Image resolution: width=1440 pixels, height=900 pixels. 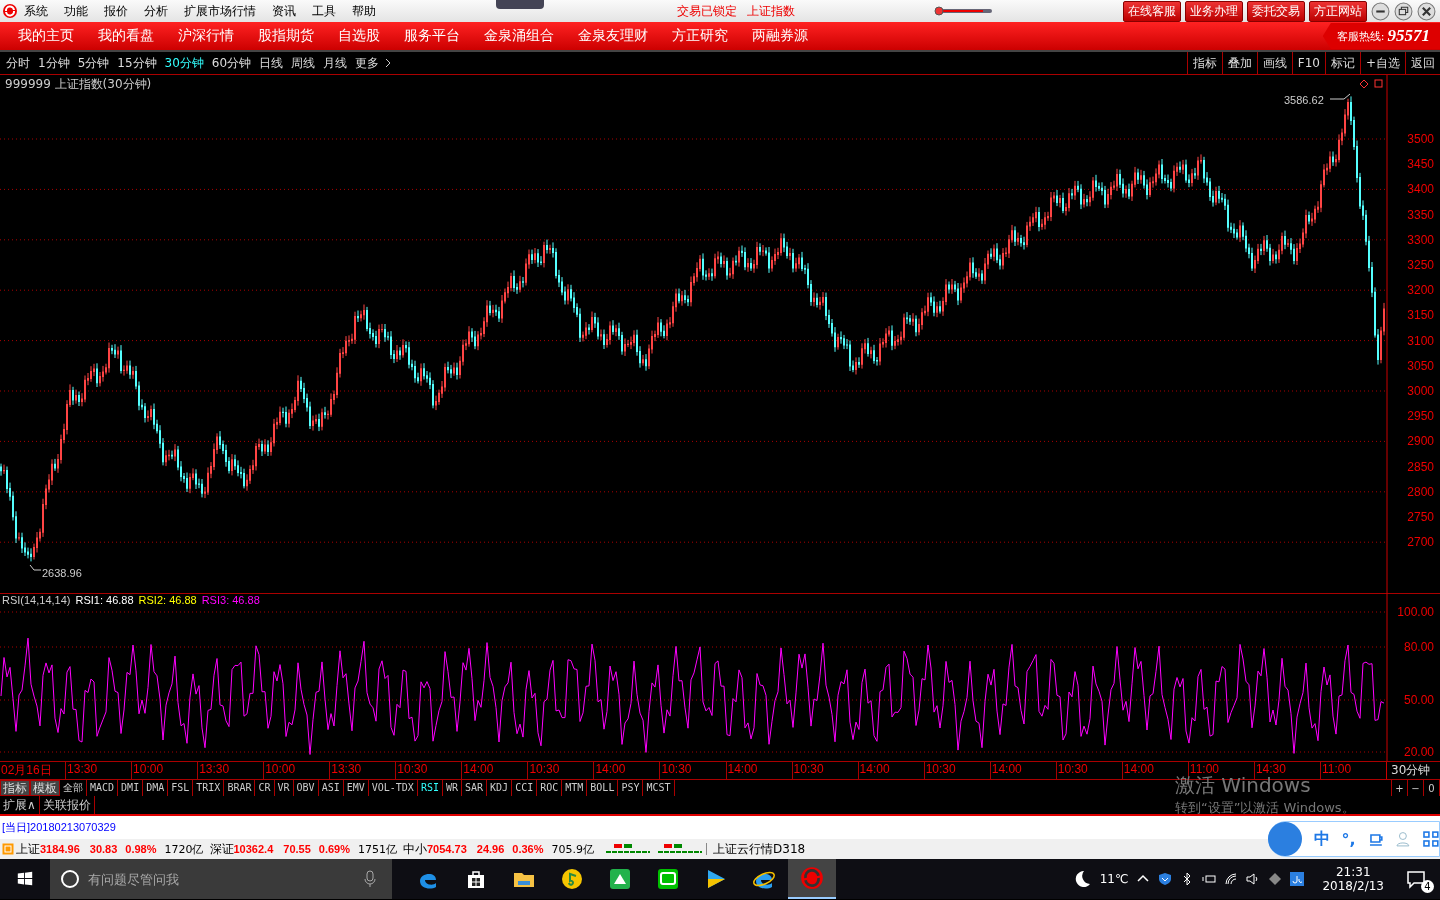 I want to click on top-button: 方正网站, so click(x=1338, y=11).